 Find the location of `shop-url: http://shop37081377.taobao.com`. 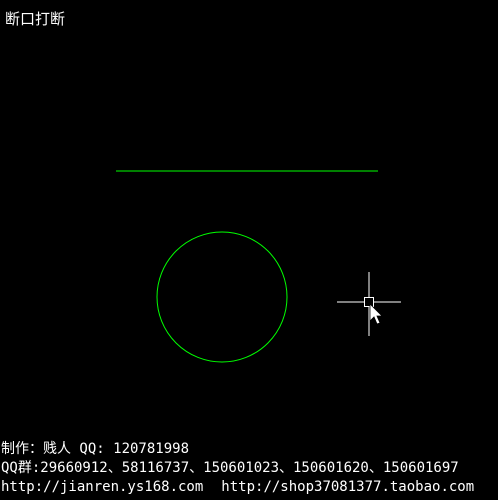

shop-url: http://shop37081377.taobao.com is located at coordinates (348, 487).